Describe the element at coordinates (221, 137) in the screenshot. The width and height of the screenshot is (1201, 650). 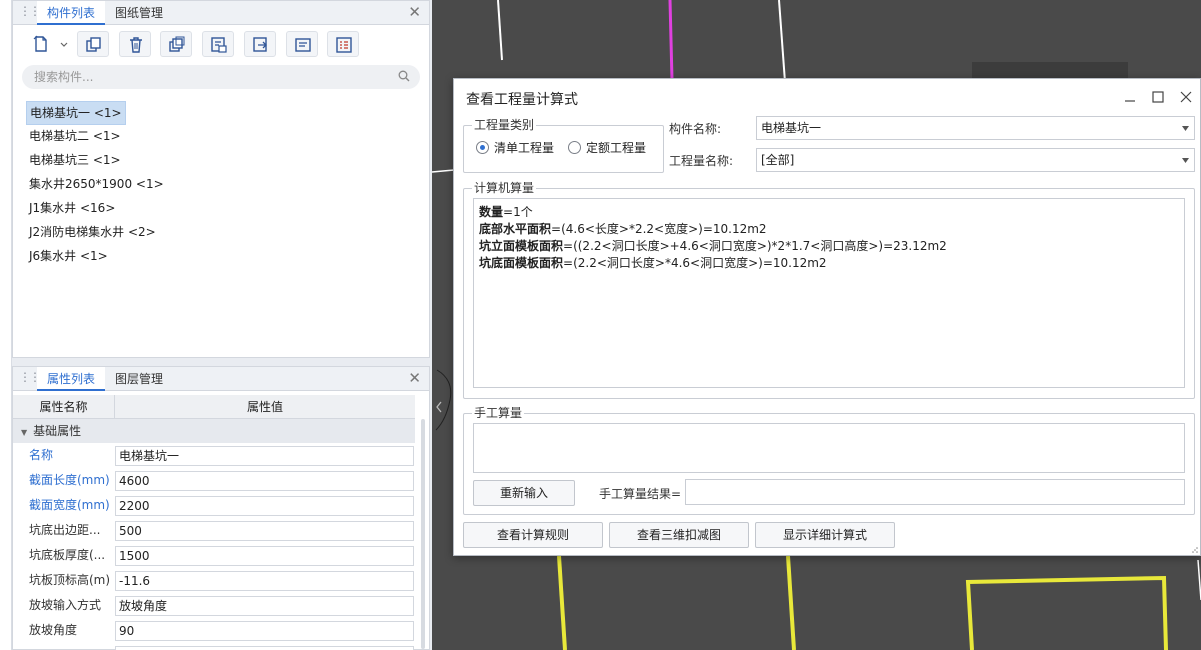
I see `component-item-elevator-pit-2: 电梯基坑二 <1>` at that location.